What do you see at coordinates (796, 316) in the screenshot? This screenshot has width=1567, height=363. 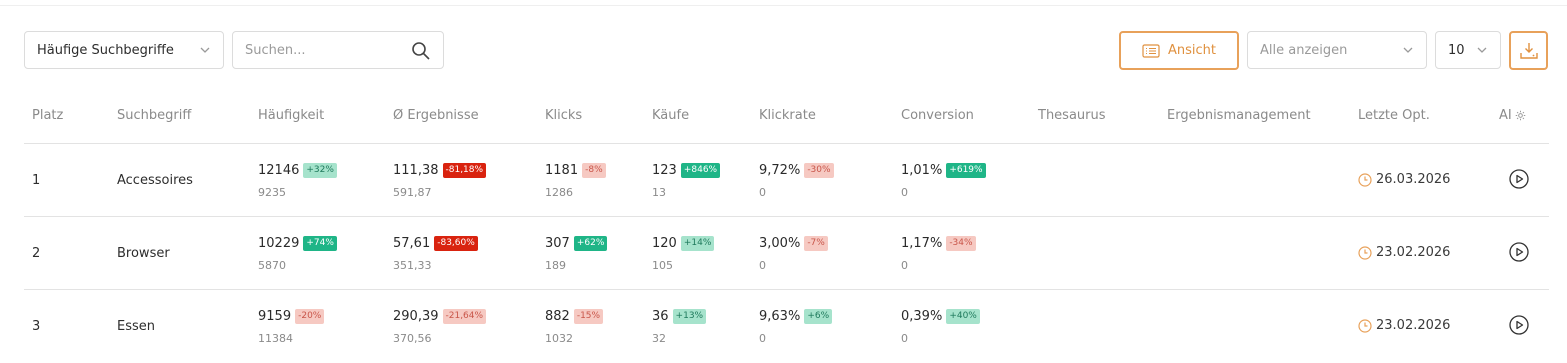 I see `click-rate-value: 9,63% +6%` at bounding box center [796, 316].